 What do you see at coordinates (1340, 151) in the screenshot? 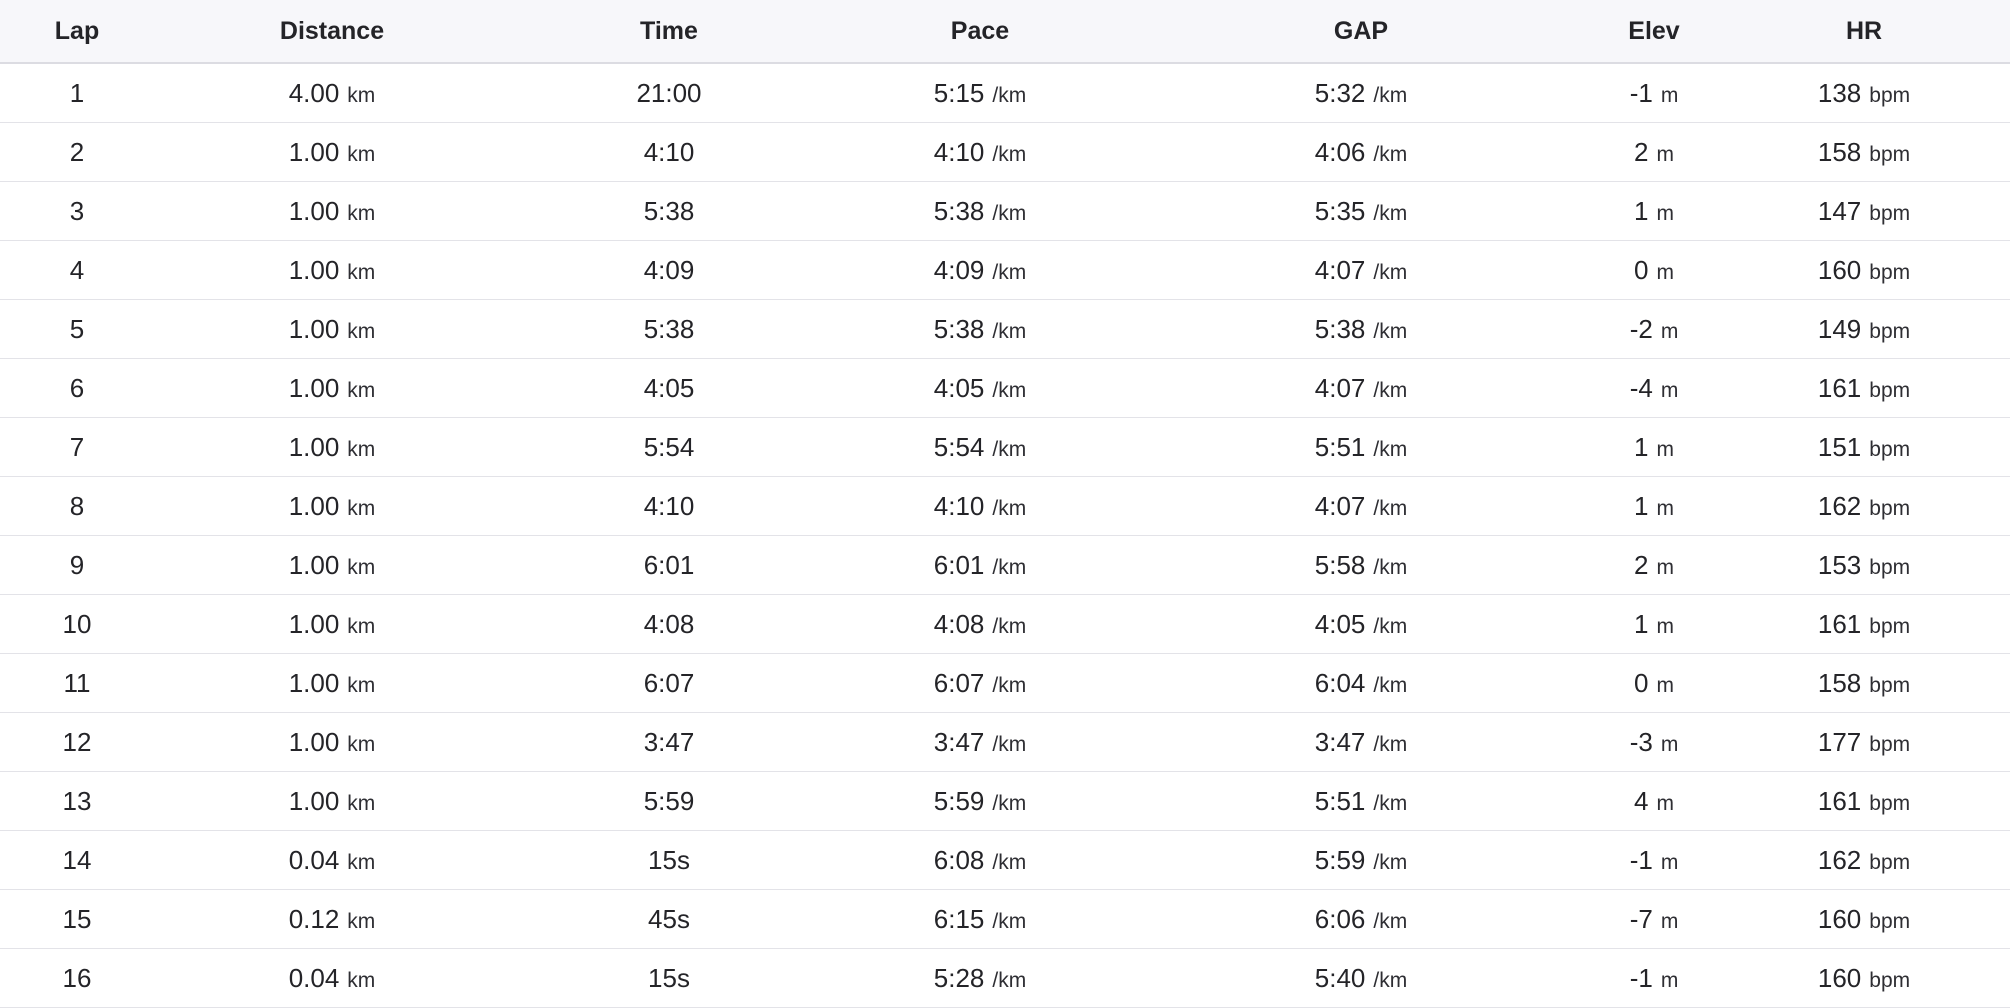
I see `gap-value: 4:06` at bounding box center [1340, 151].